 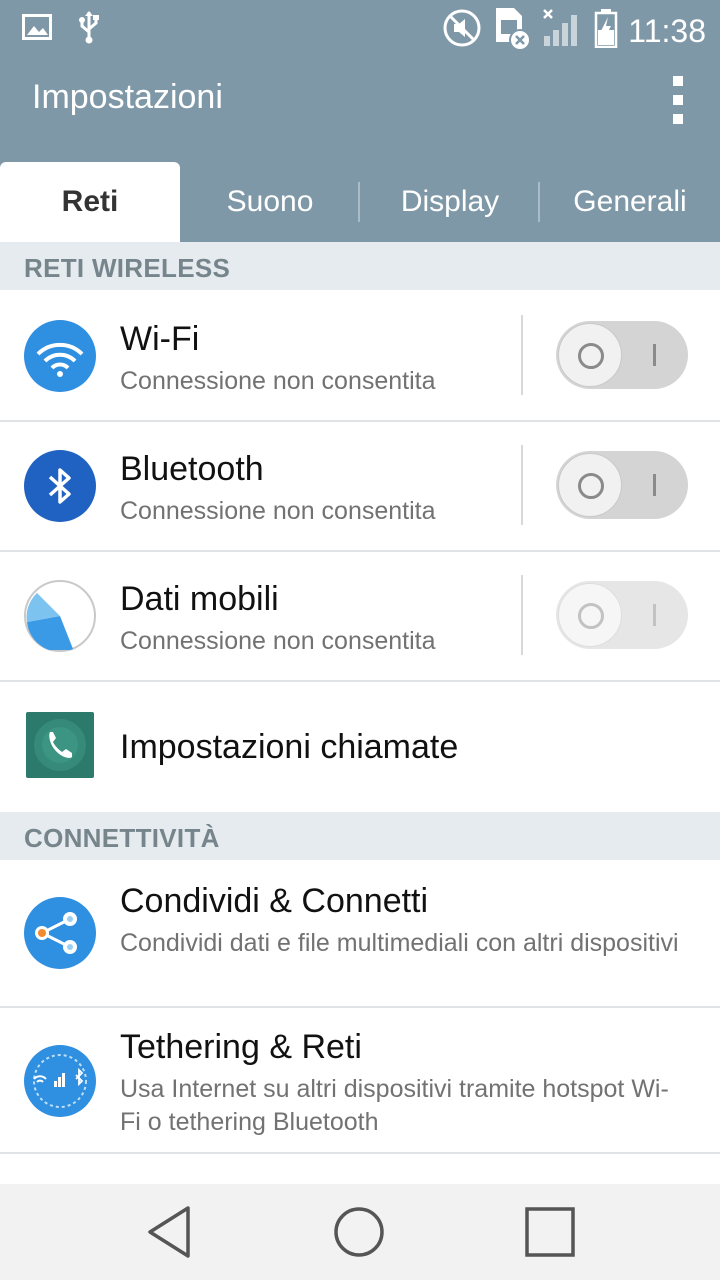 I want to click on item-title: Bluetooth, so click(x=192, y=469).